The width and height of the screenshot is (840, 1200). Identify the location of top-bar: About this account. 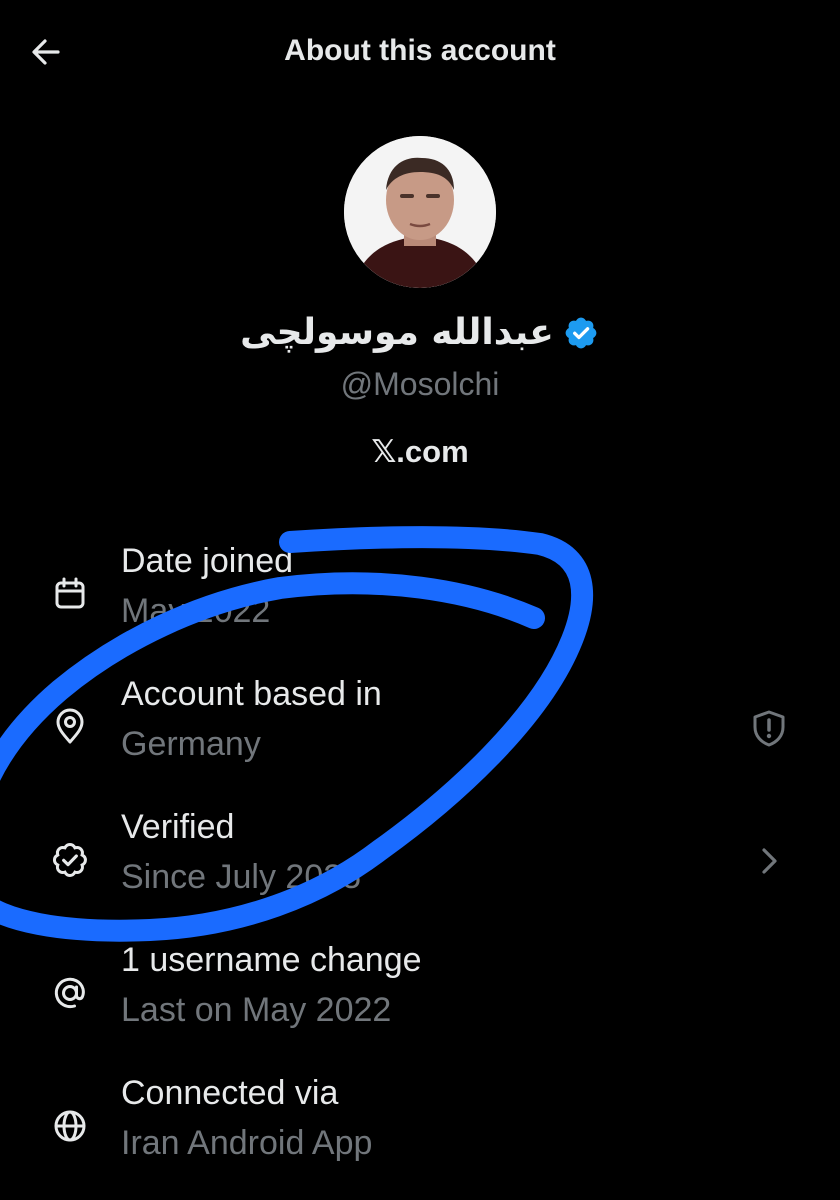
(420, 53).